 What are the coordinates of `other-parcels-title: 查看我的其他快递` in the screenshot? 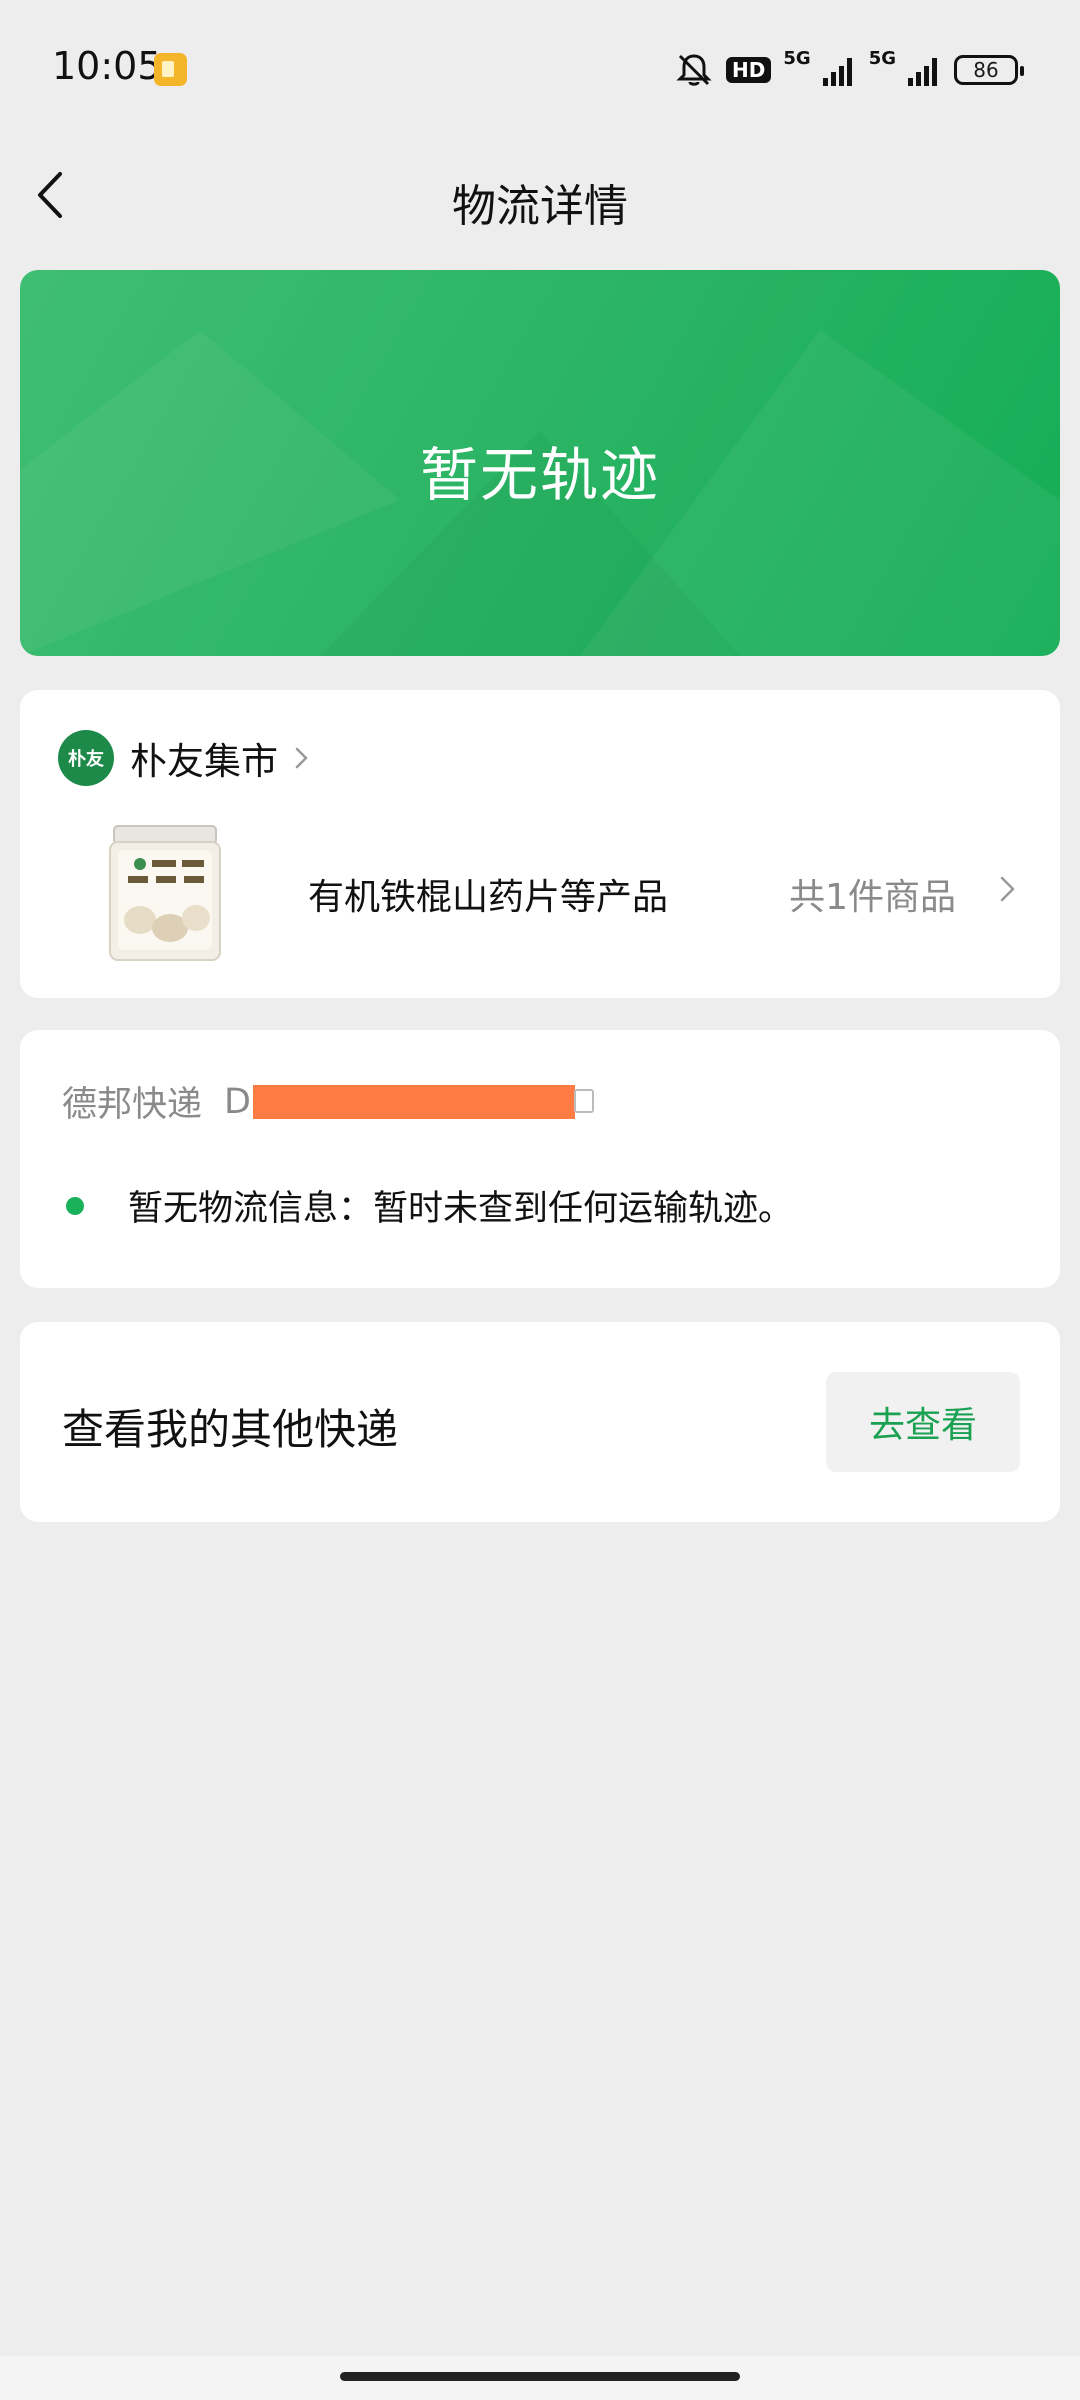 It's located at (230, 1429).